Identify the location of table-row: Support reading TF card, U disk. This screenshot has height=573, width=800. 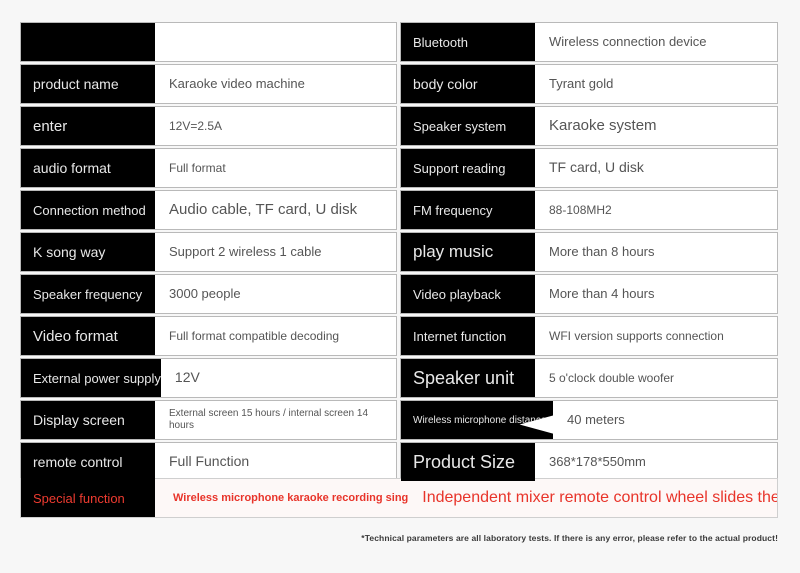
(589, 168).